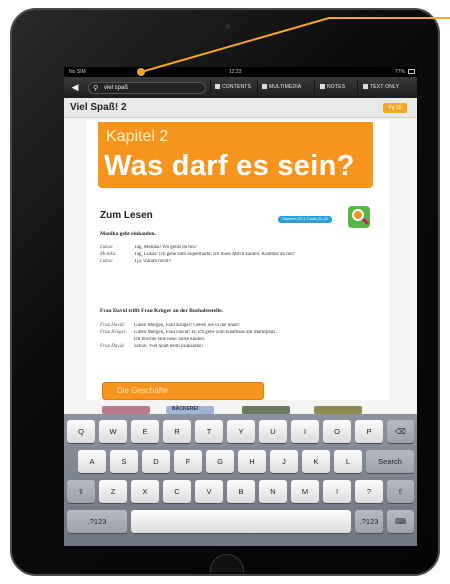 The width and height of the screenshot is (450, 584). I want to click on annotation-callout, so click(293, 46).